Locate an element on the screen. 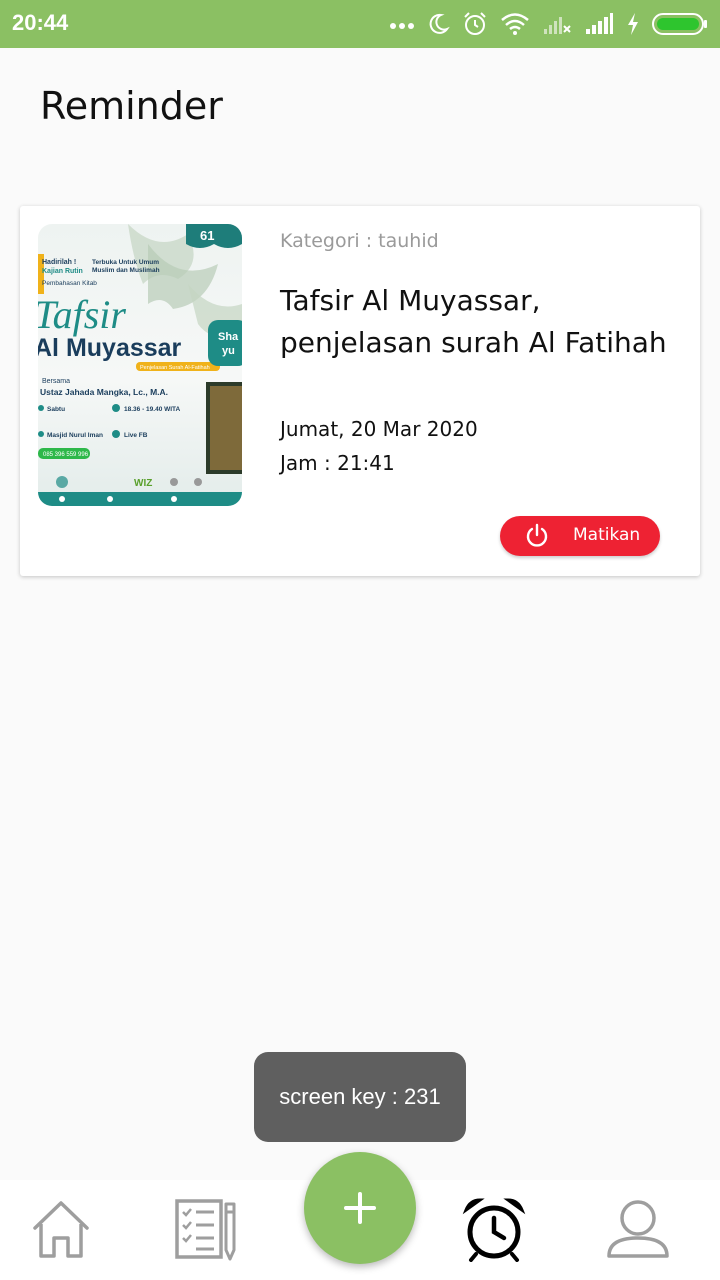 The width and height of the screenshot is (720, 1280). turn-off-button: Matikan is located at coordinates (580, 536).